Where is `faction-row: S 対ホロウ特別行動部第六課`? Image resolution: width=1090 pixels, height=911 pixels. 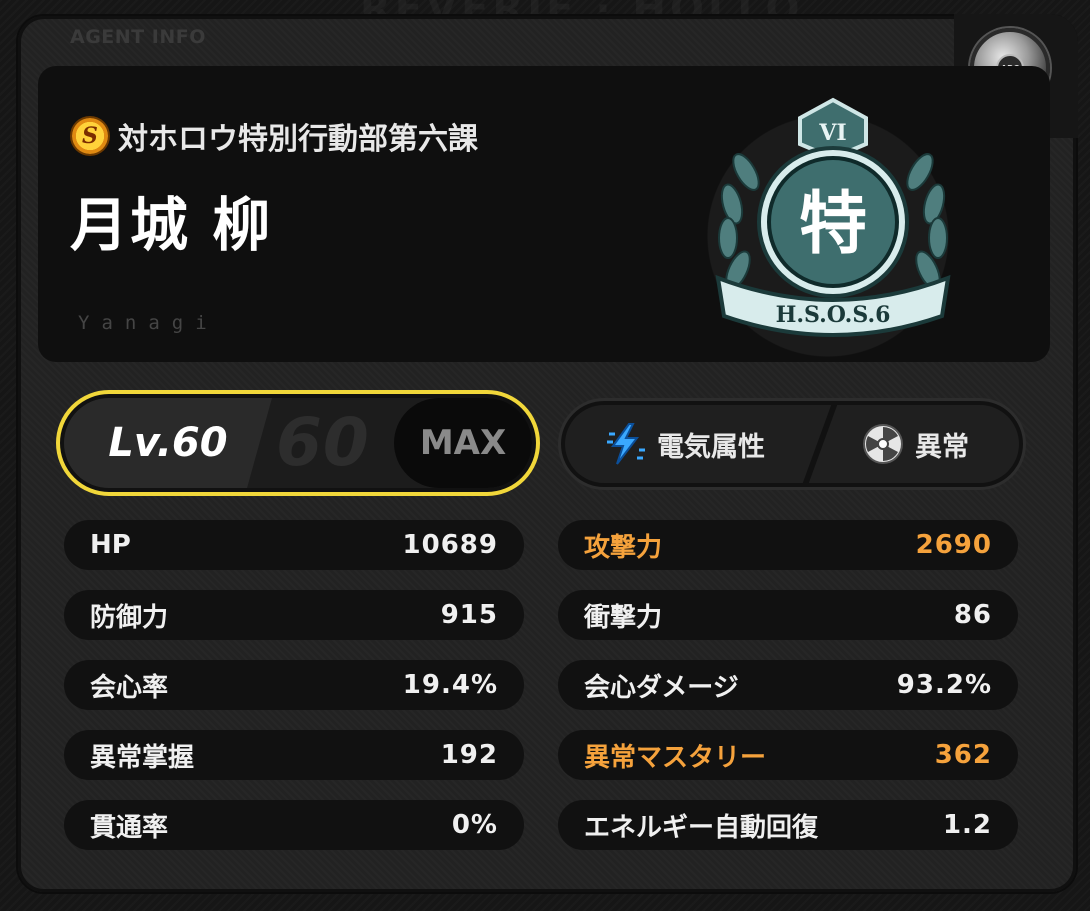
faction-row: S 対ホロウ特別行動部第六課 is located at coordinates (275, 136).